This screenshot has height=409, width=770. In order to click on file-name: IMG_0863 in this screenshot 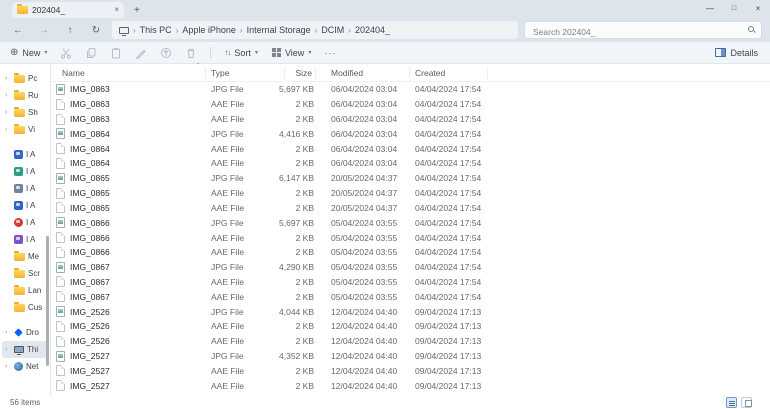, I will do `click(90, 104)`.